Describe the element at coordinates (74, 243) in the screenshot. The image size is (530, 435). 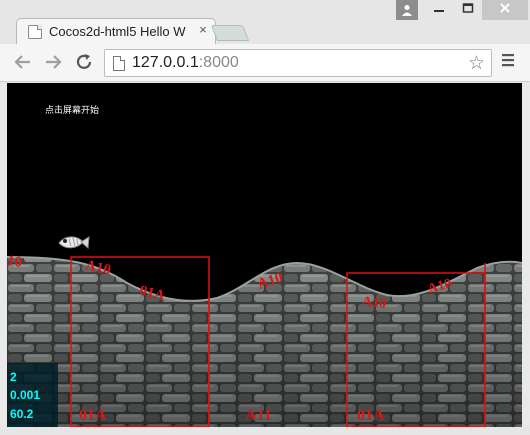
I see `fish-sprite` at that location.